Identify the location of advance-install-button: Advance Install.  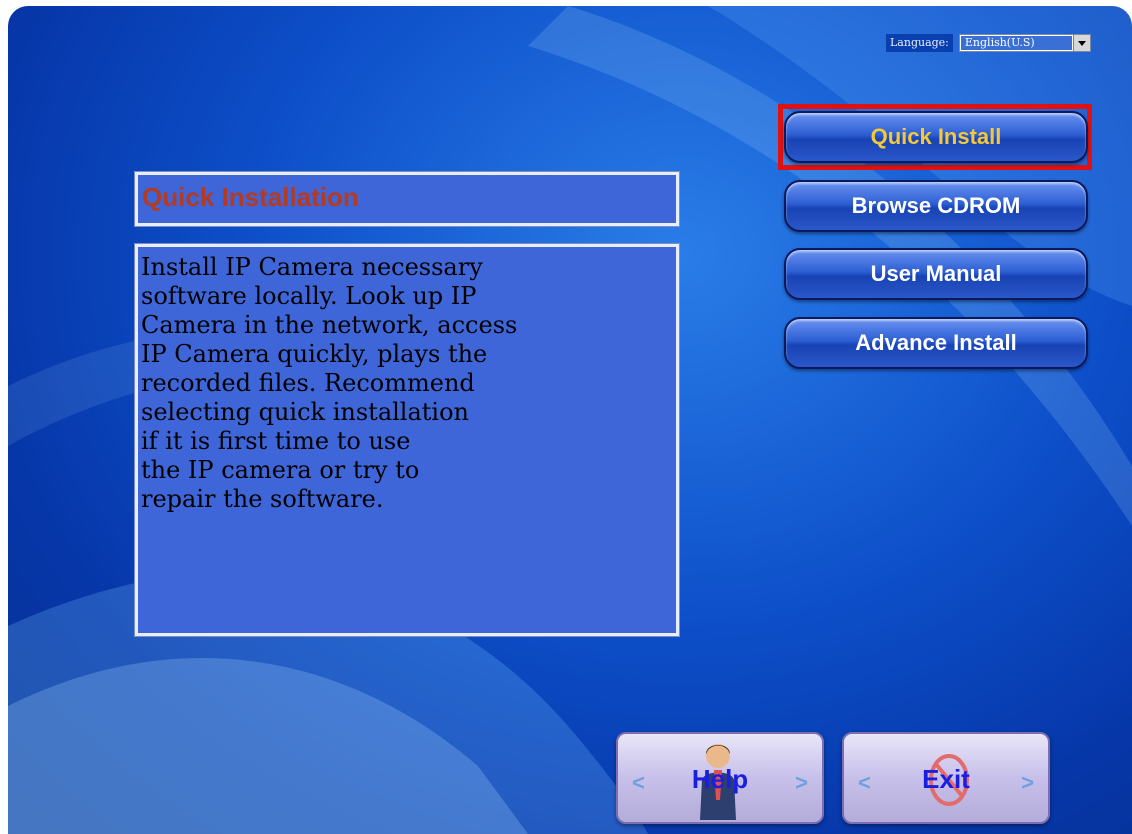
(936, 343).